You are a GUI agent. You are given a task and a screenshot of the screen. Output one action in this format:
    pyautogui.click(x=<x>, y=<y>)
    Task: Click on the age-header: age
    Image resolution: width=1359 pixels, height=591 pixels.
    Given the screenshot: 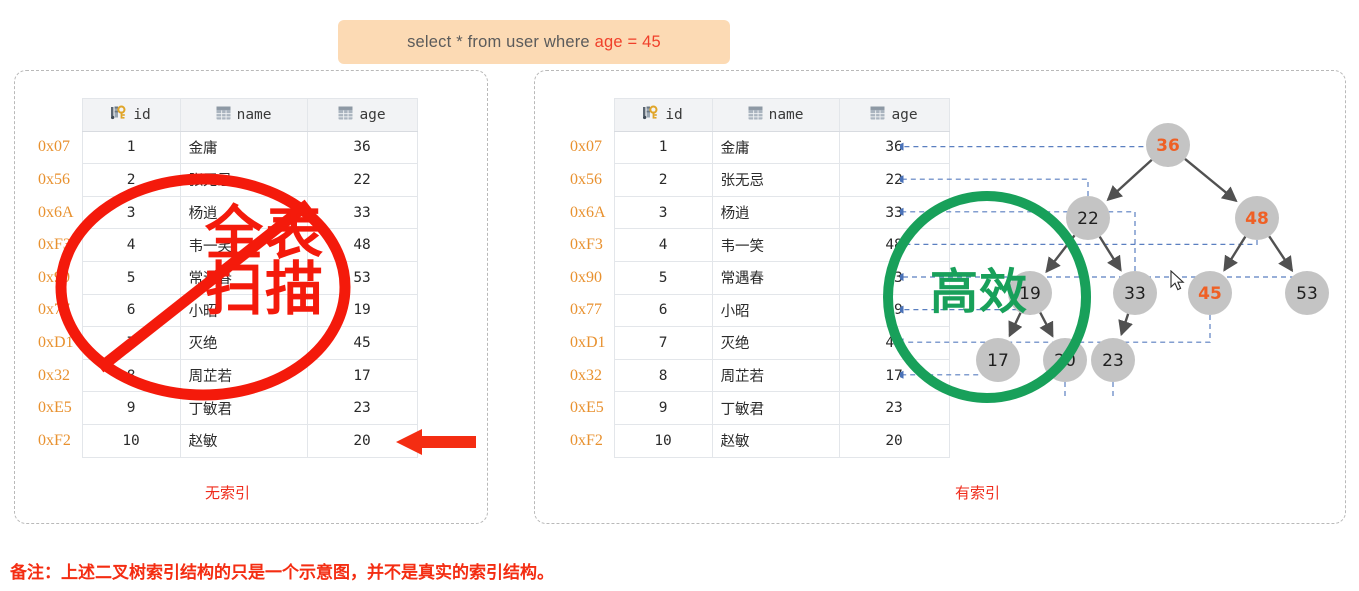 What is the action you would take?
    pyautogui.click(x=362, y=115)
    